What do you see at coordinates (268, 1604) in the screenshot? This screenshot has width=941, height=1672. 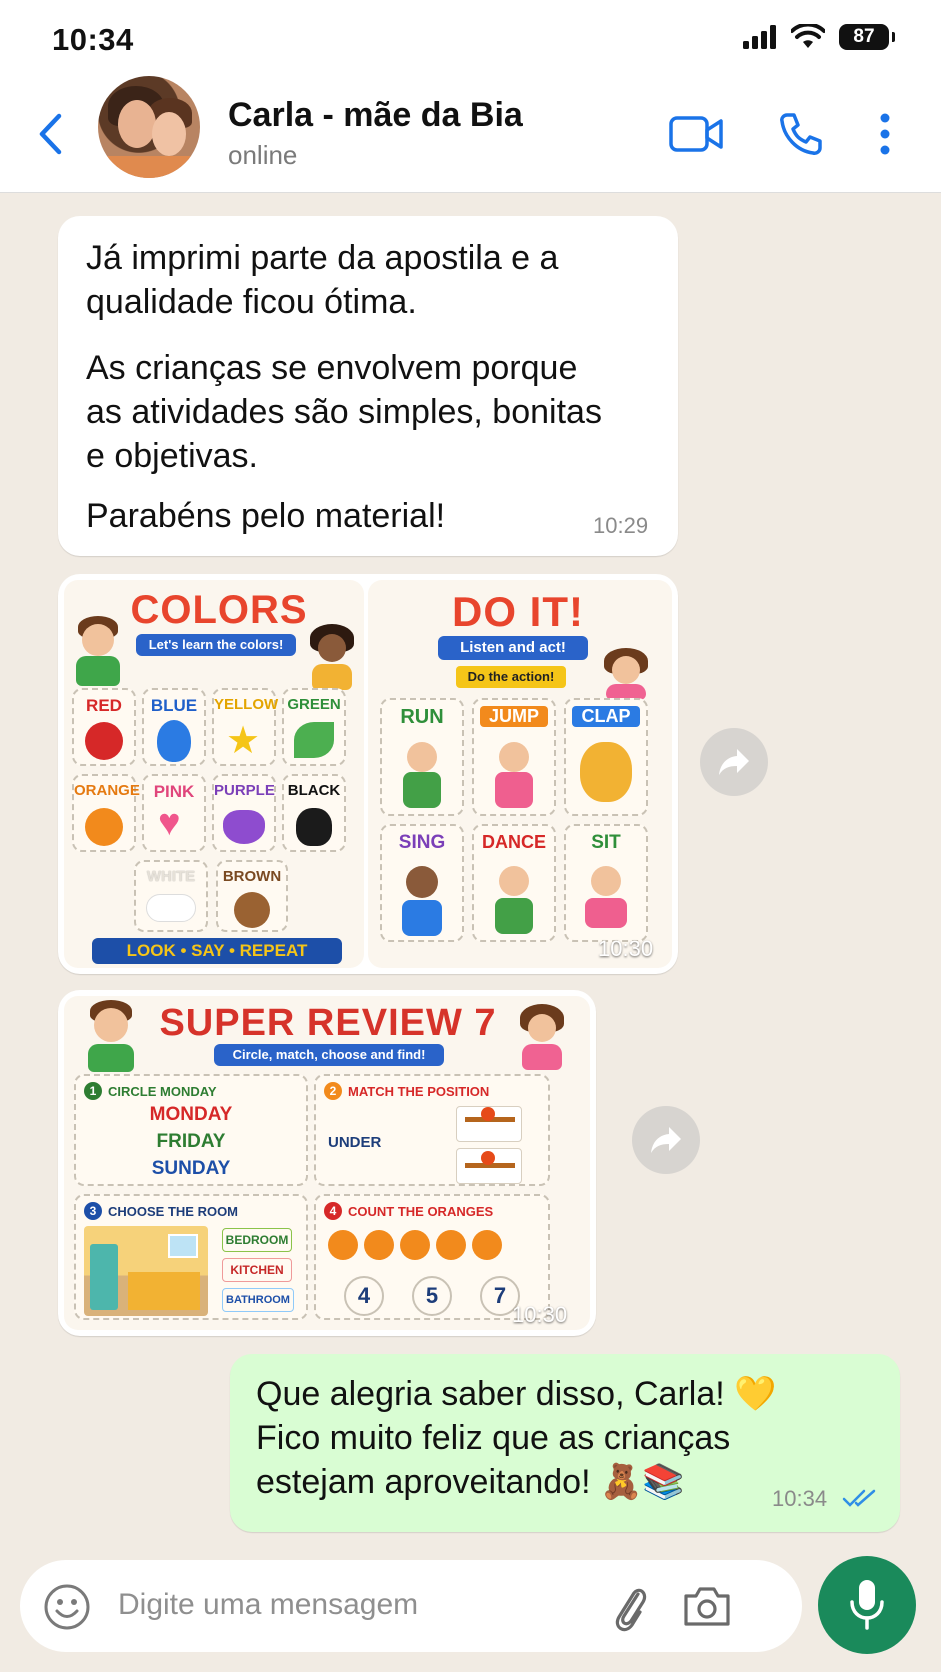 I see `message-input-placeholder: Digite uma mensagem` at bounding box center [268, 1604].